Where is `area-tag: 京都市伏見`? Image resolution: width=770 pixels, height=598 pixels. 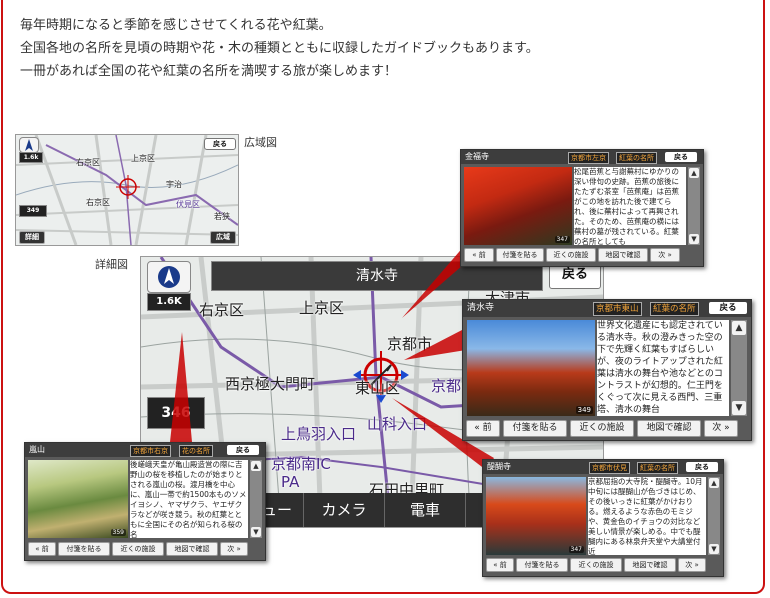 area-tag: 京都市伏見 is located at coordinates (609, 468).